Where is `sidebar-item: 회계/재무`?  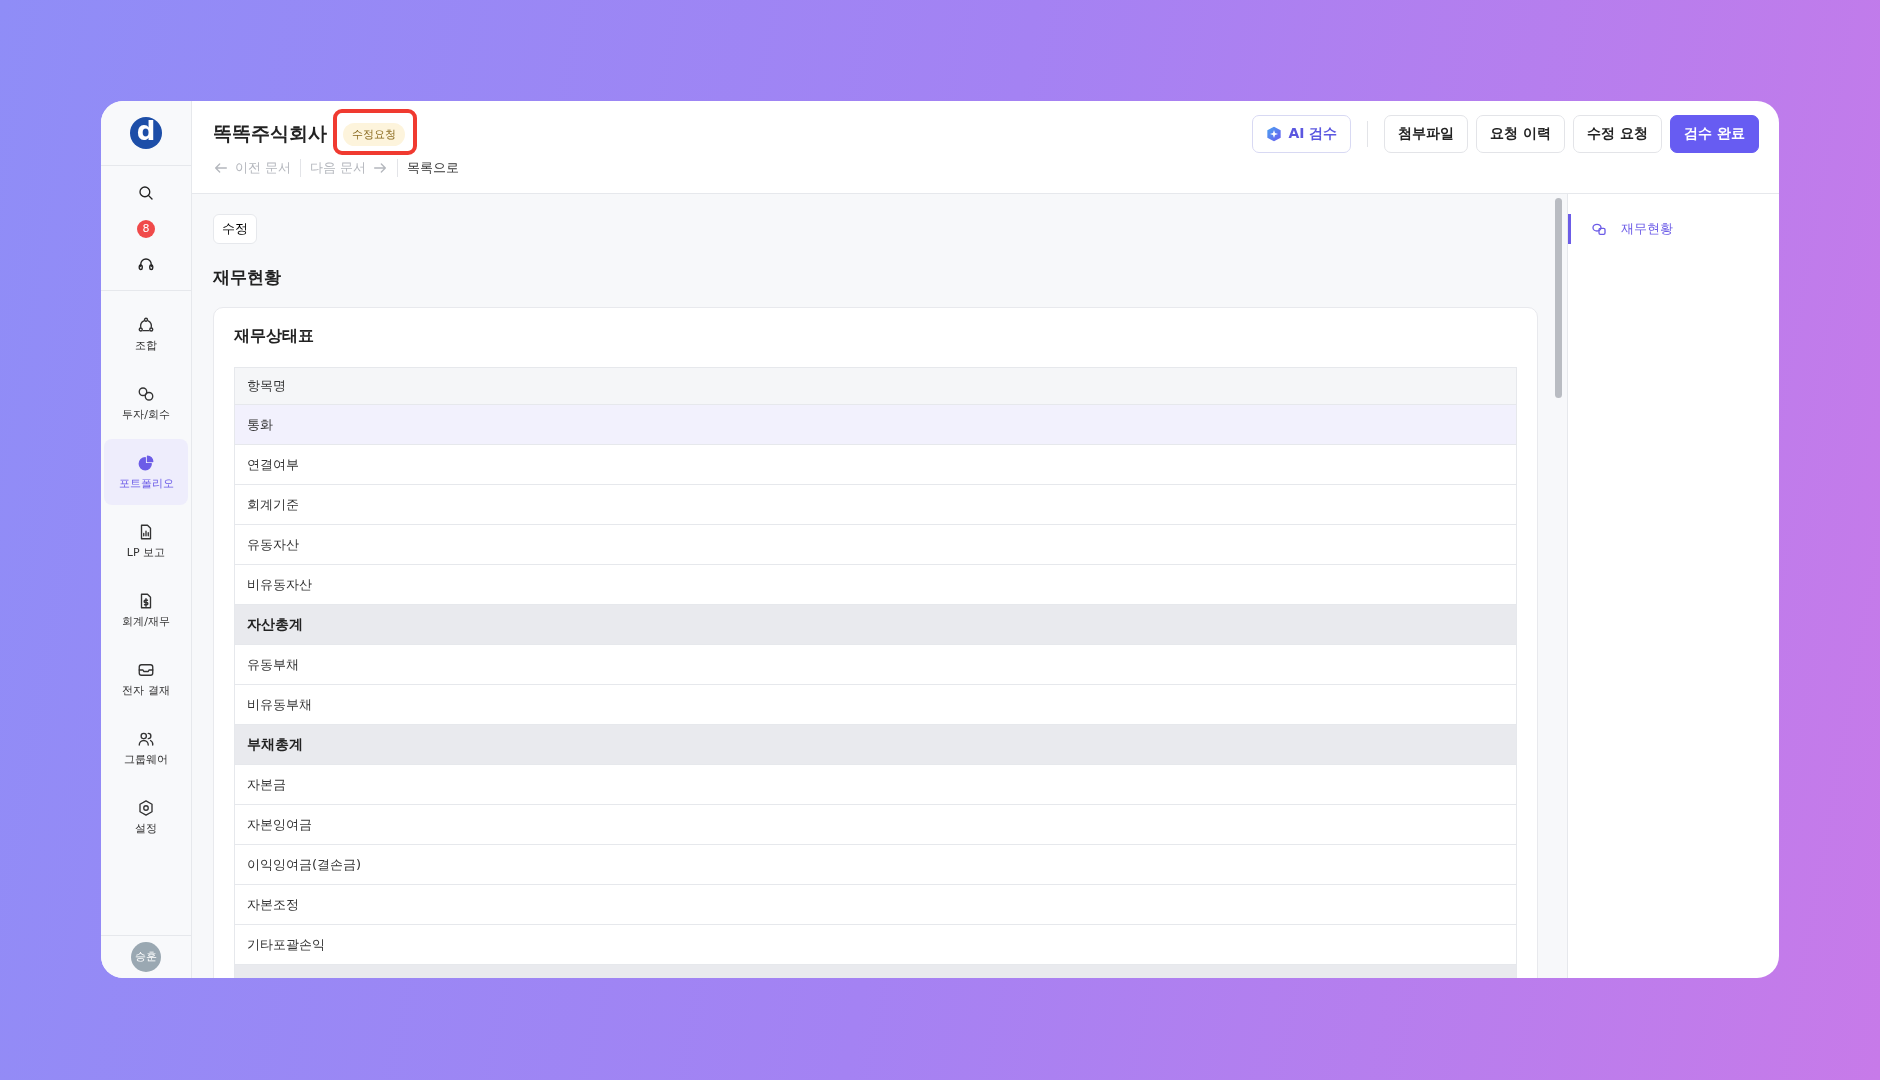
sidebar-item: 회계/재무 is located at coordinates (146, 610).